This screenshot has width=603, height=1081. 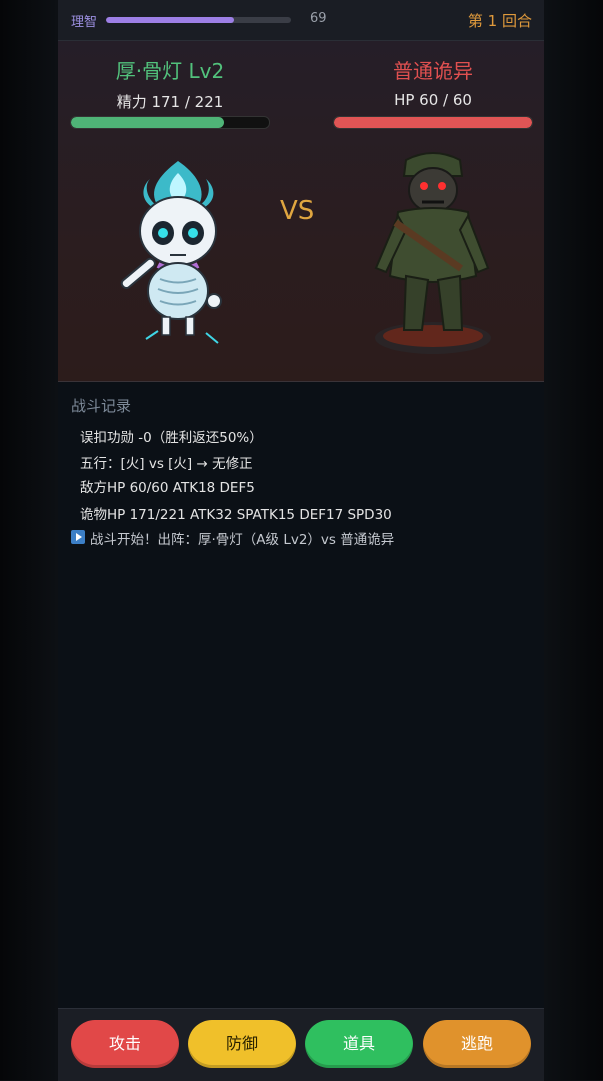 I want to click on top-status-bar: 理智 69 第 1 回合, so click(x=301, y=20).